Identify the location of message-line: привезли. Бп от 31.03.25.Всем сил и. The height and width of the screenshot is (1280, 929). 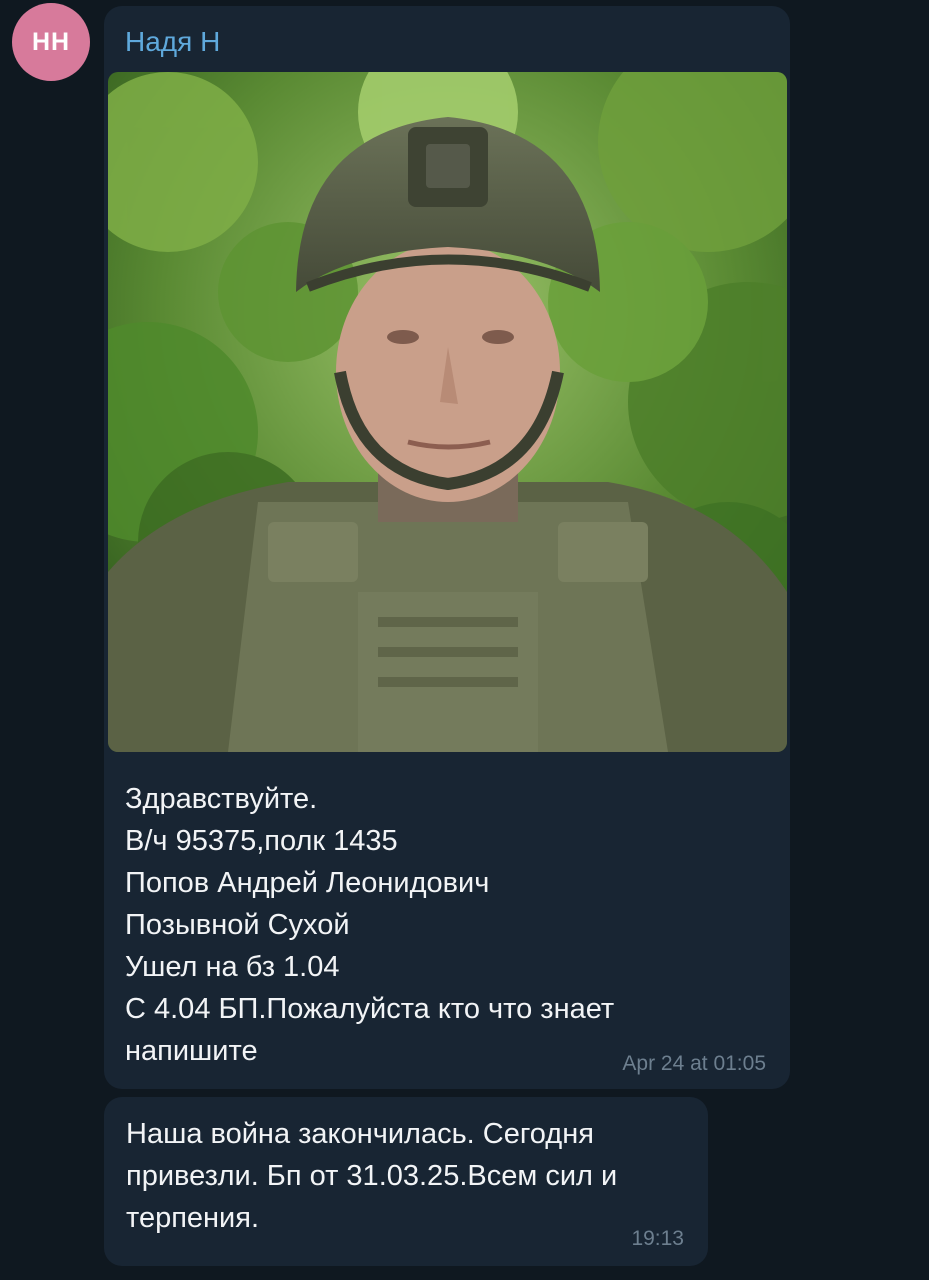
(372, 1176).